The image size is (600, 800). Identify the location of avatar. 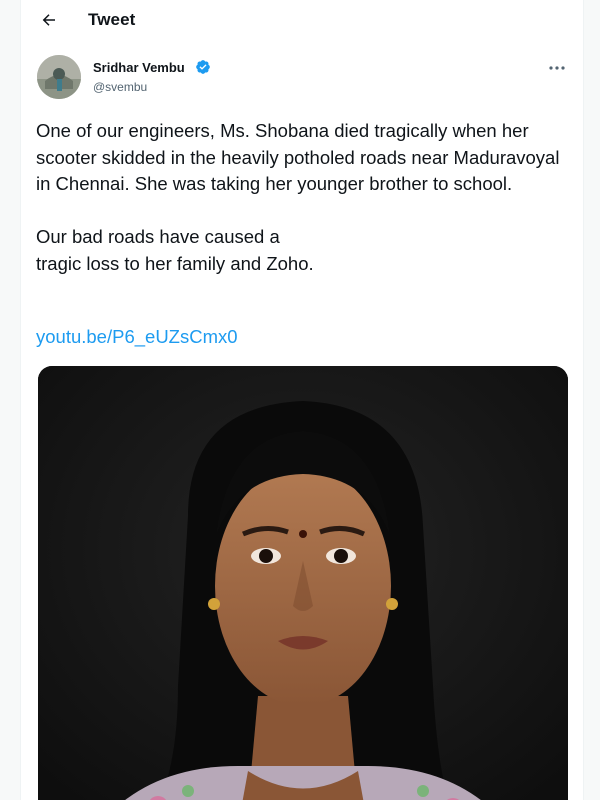
(59, 77).